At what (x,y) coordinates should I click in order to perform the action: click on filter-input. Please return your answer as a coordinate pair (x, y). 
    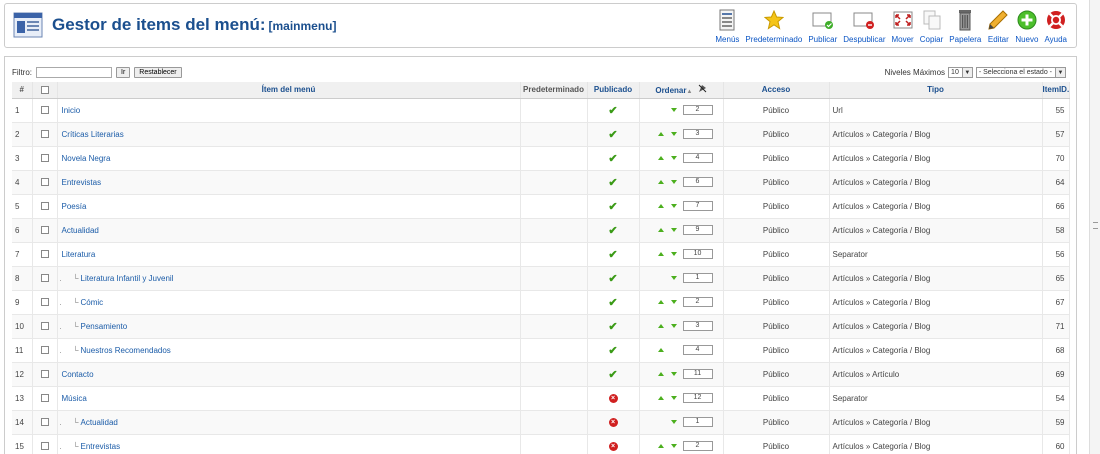
    Looking at the image, I should click on (74, 72).